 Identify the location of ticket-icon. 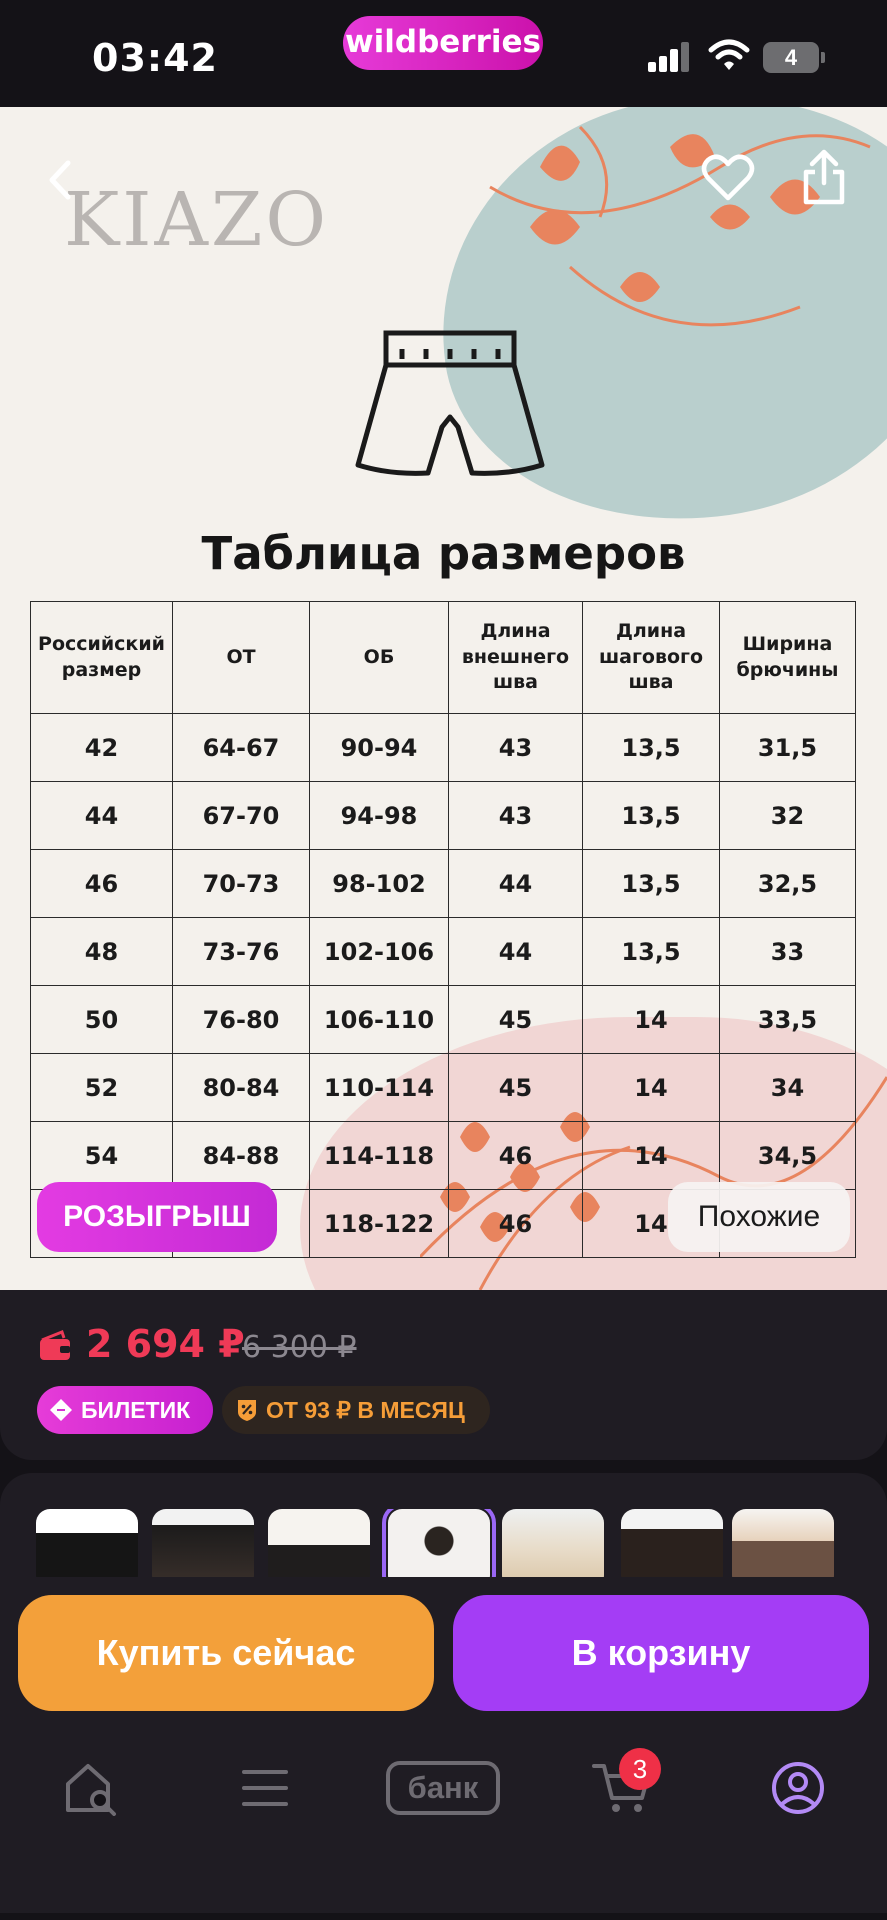
(61, 1410).